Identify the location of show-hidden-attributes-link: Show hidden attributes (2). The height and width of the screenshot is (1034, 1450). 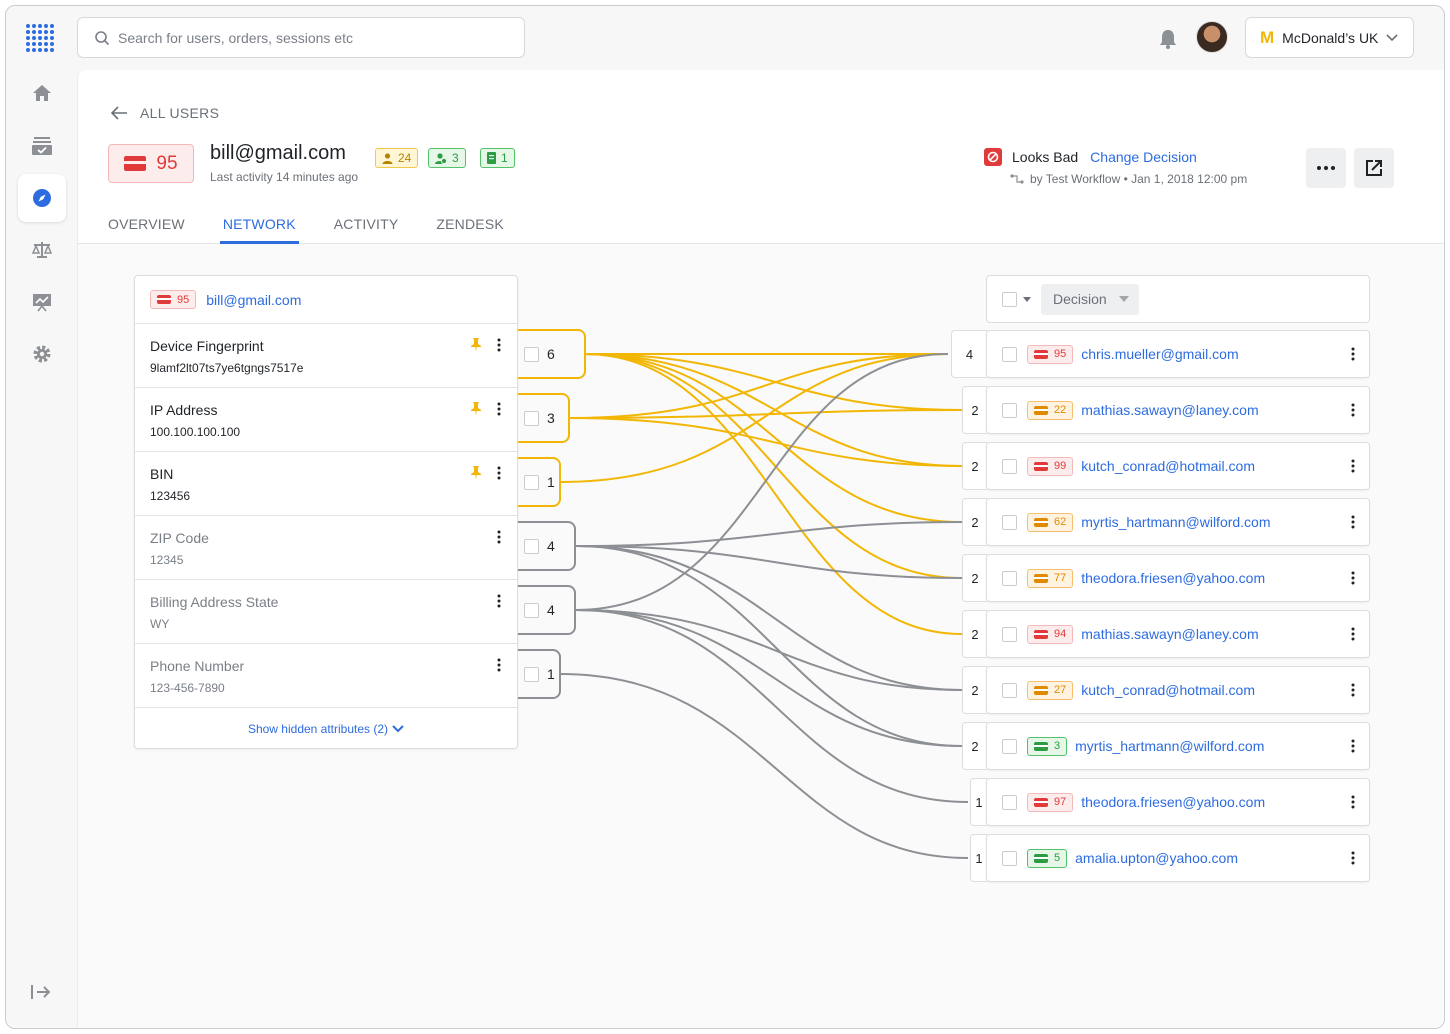
(326, 729).